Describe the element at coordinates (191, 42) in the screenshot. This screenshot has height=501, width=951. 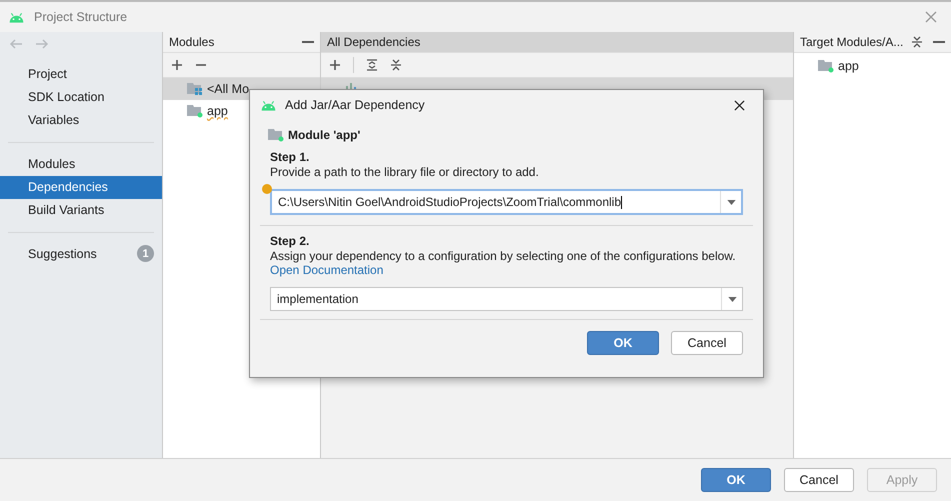
I see `panel-title: Modules` at that location.